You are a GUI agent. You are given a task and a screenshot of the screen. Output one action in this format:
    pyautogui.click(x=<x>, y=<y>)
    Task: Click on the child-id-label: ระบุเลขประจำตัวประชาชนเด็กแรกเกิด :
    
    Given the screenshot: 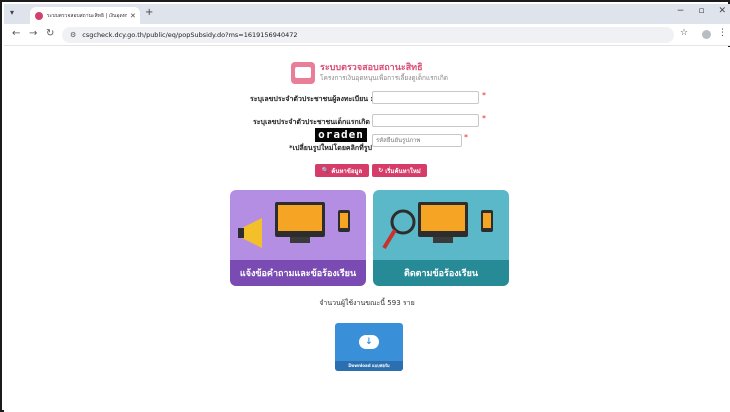 What is the action you would take?
    pyautogui.click(x=314, y=122)
    